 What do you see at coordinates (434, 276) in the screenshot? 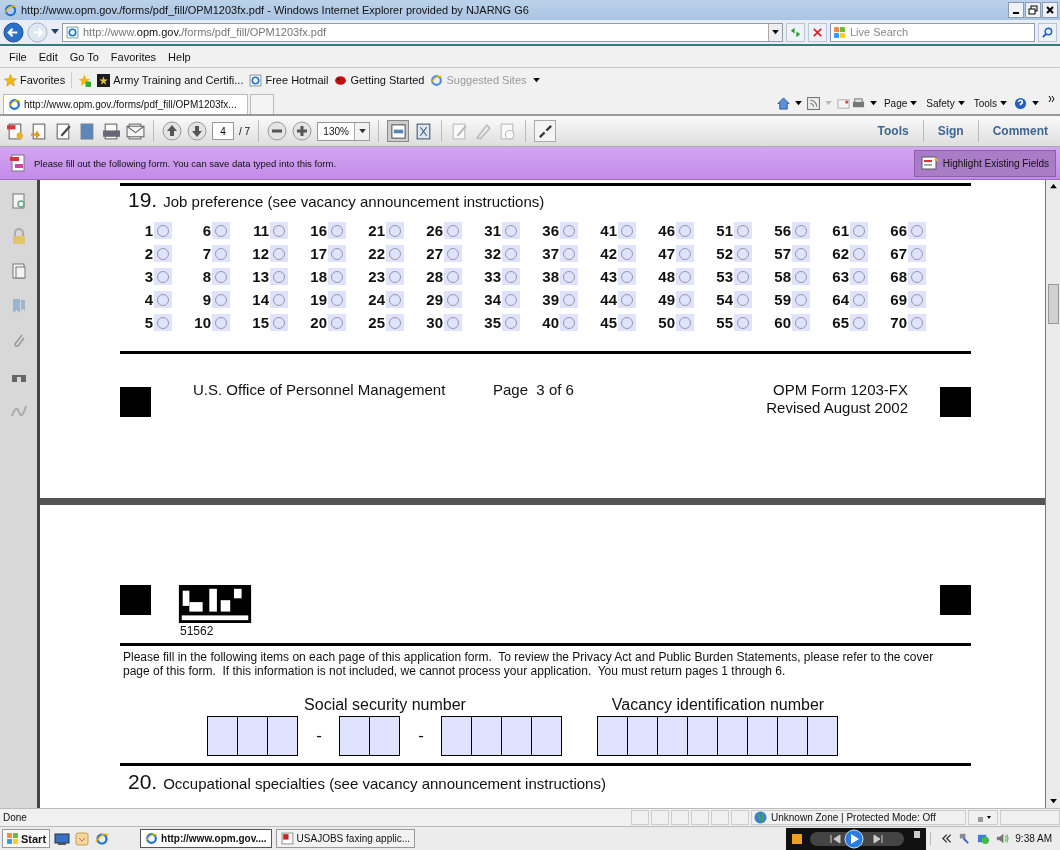
I see `option-number: 28` at bounding box center [434, 276].